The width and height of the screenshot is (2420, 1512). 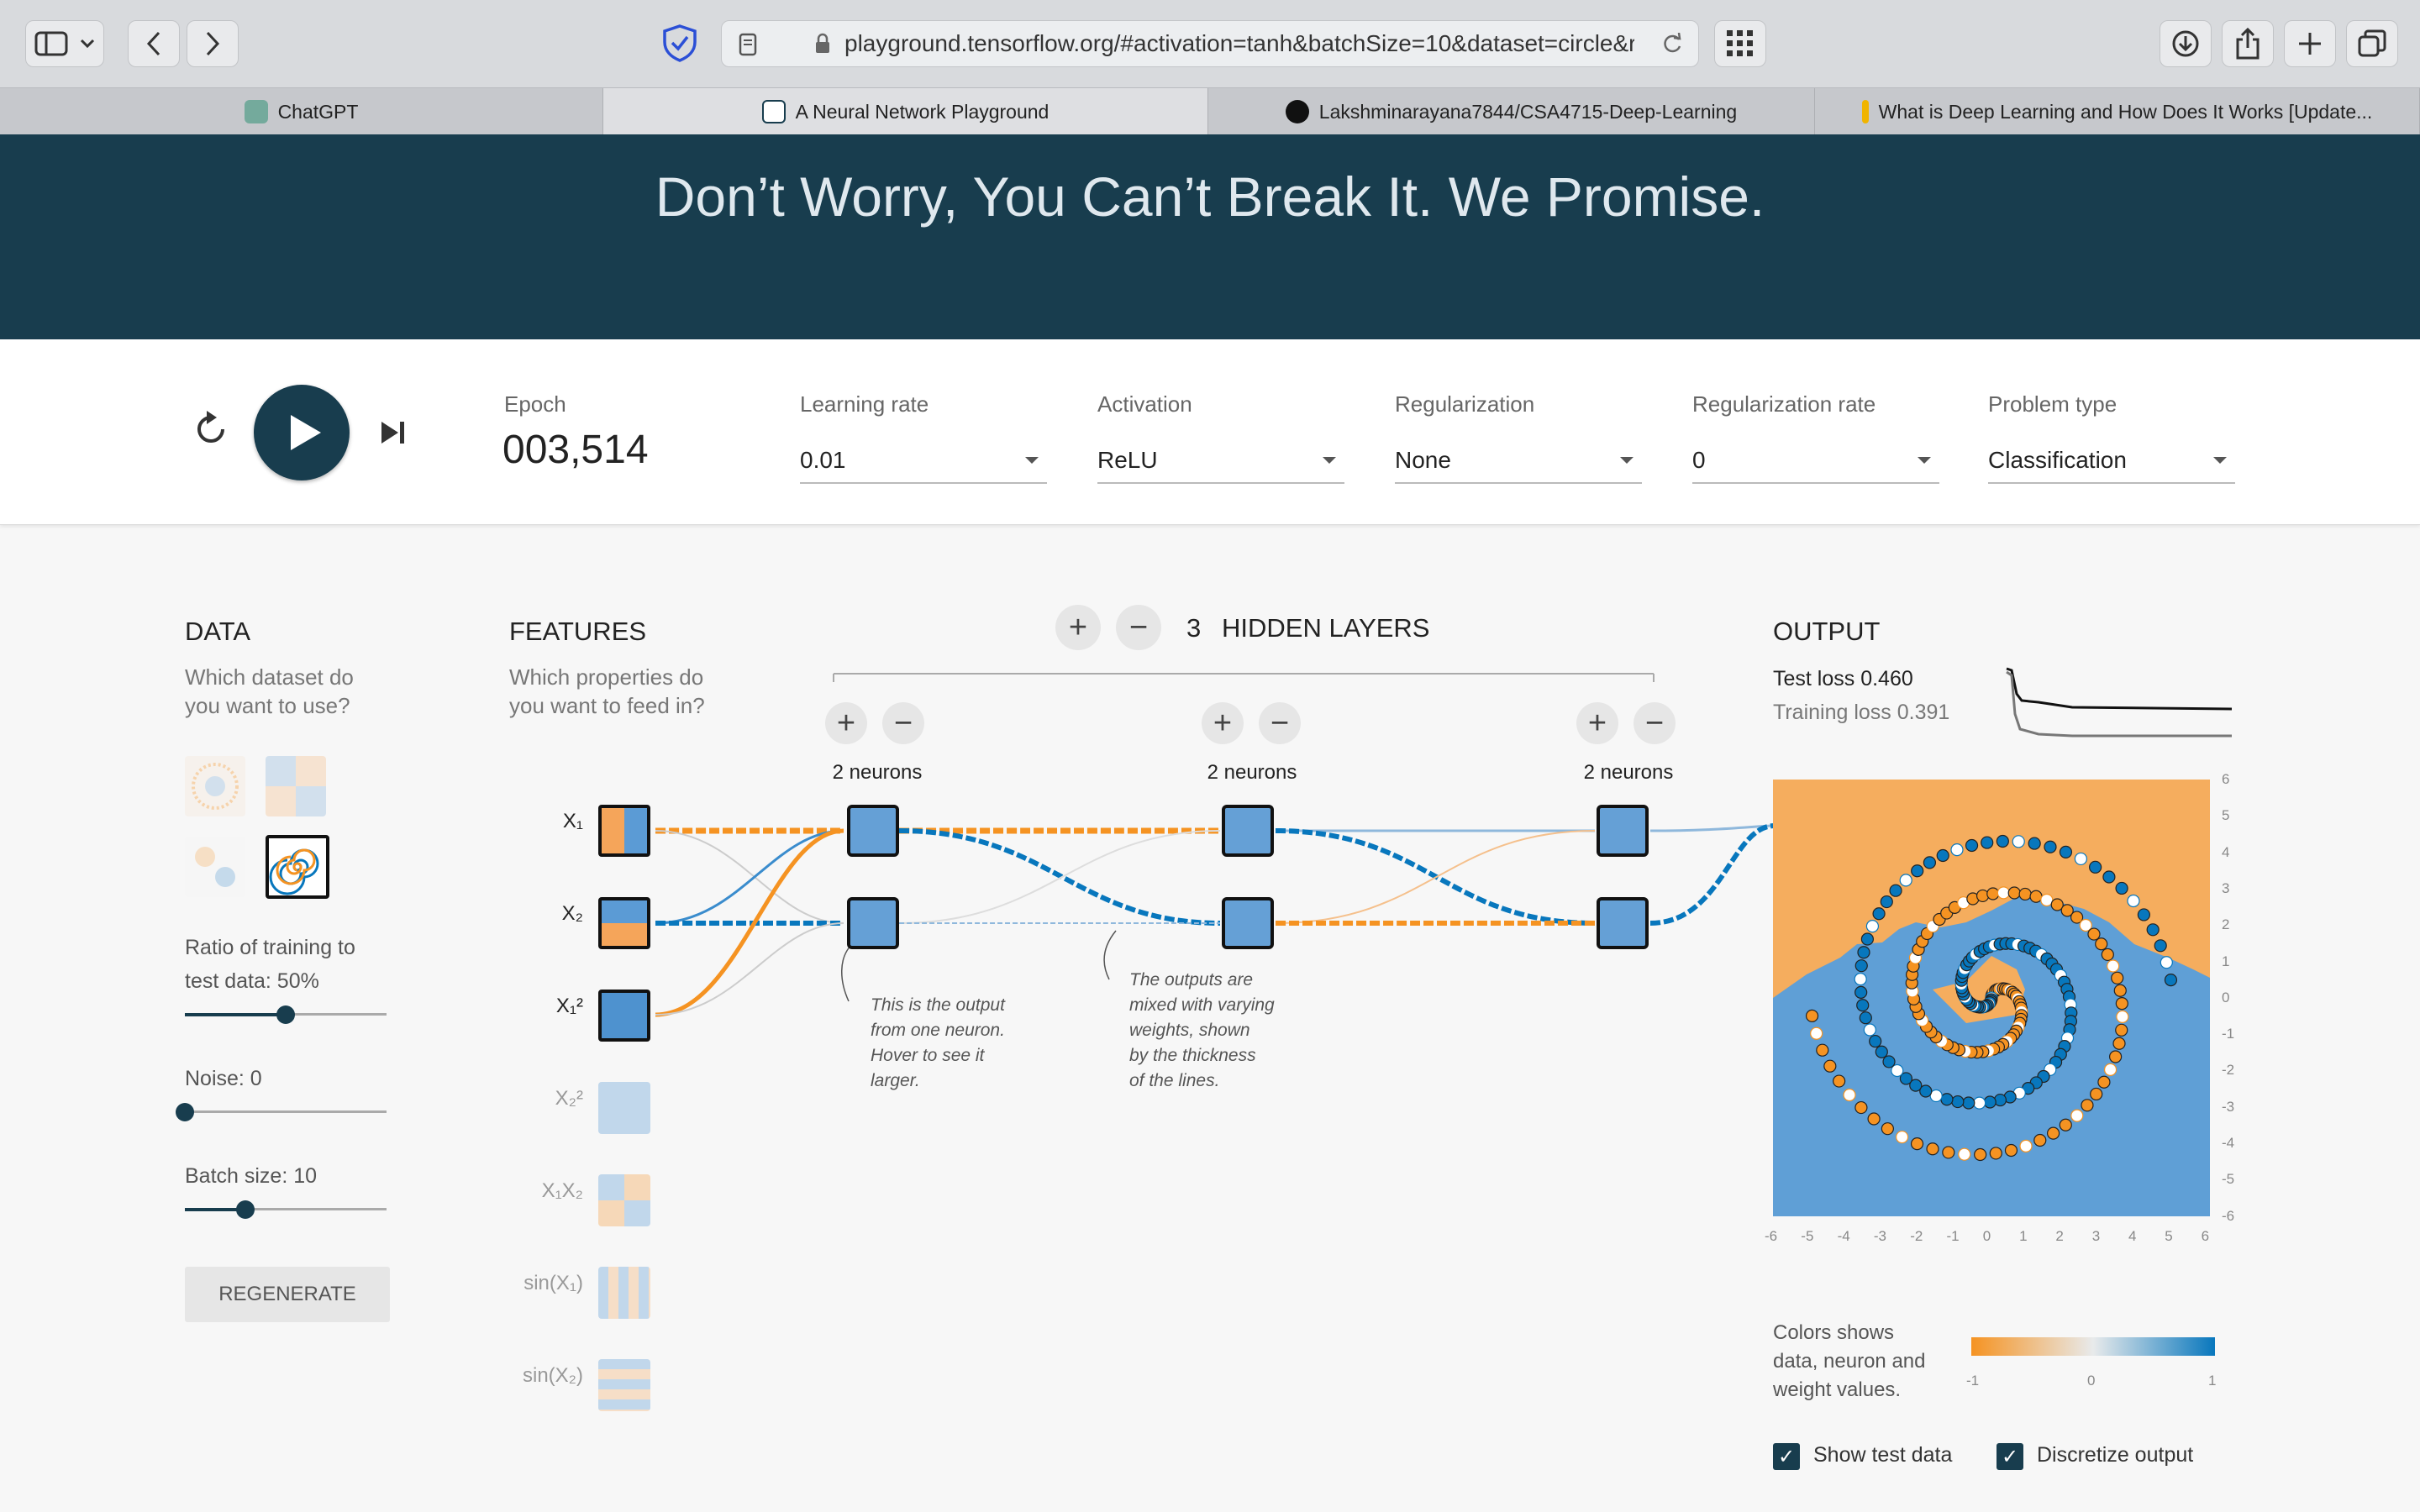 What do you see at coordinates (624, 1108) in the screenshot?
I see `feature-x2-squared` at bounding box center [624, 1108].